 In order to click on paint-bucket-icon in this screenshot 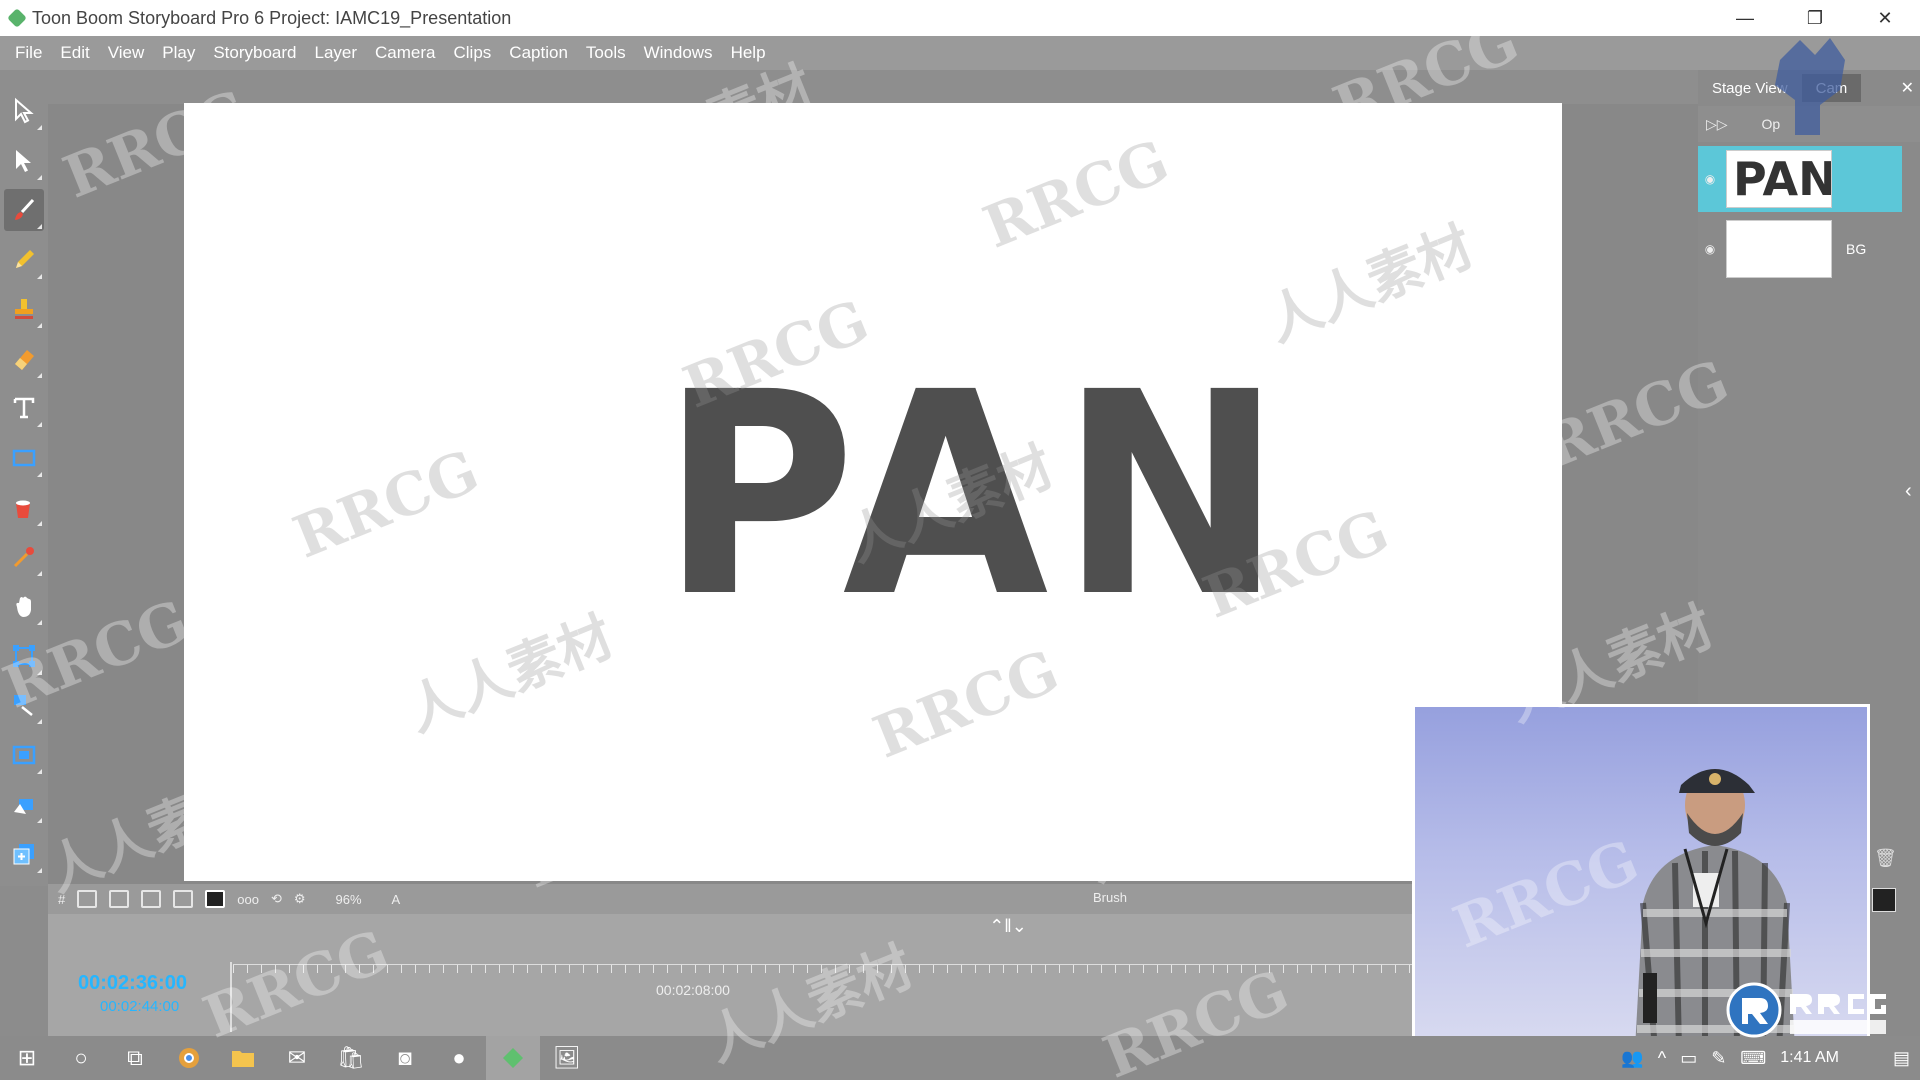, I will do `click(24, 507)`.